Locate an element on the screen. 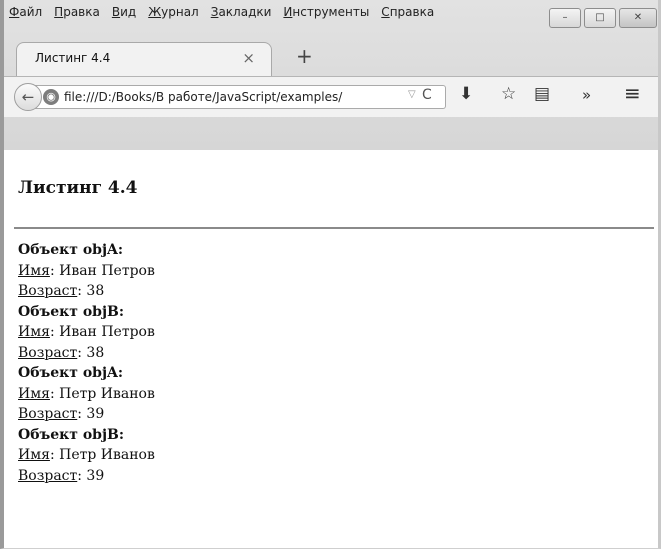 The height and width of the screenshot is (549, 661). menu-help-accel: С is located at coordinates (385, 12).